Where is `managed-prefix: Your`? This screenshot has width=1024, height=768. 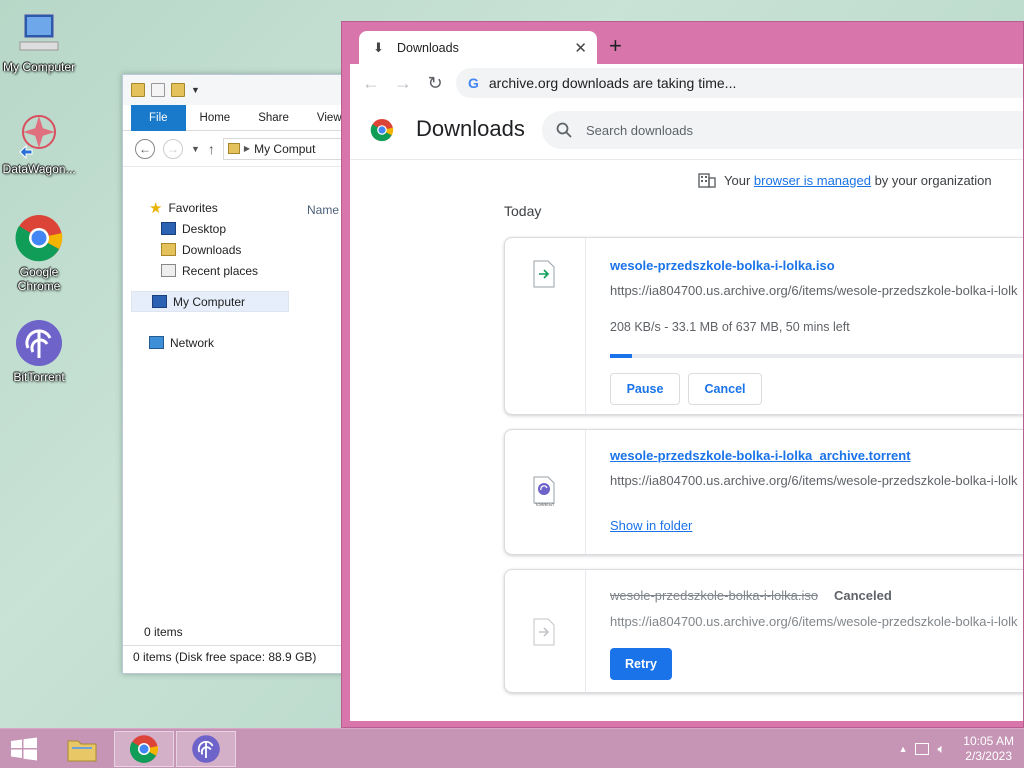 managed-prefix: Your is located at coordinates (739, 180).